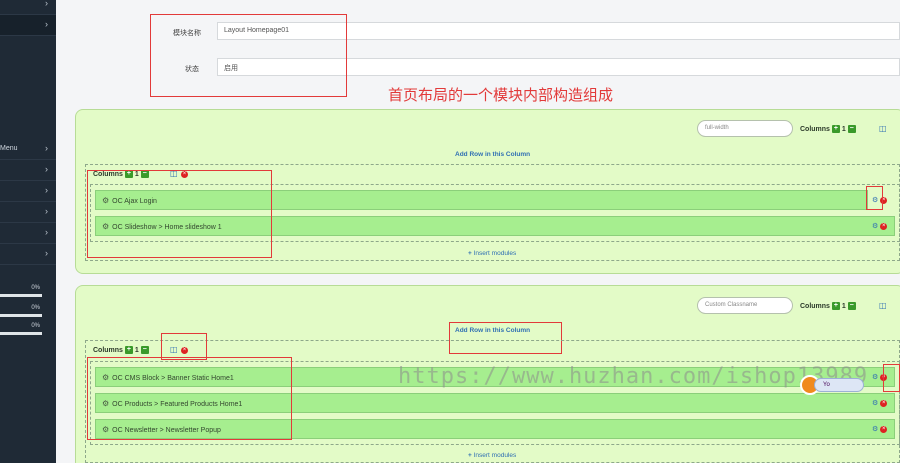  I want to click on watermark: https://www.huzhan.com/ishop13989, so click(633, 376).